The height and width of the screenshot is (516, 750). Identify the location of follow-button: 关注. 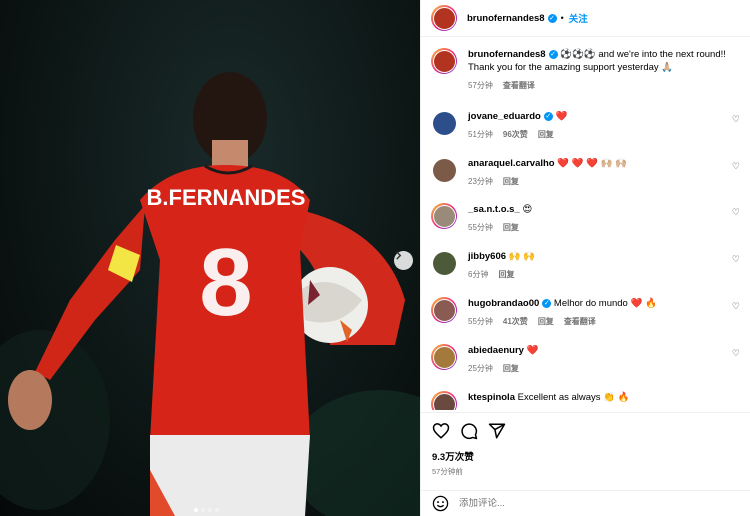
(578, 18).